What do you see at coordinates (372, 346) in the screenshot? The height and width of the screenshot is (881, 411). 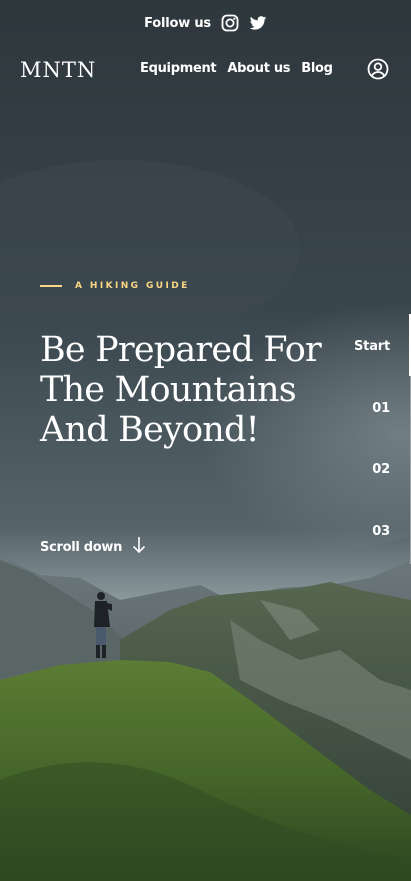 I see `pager-item-start: Start` at bounding box center [372, 346].